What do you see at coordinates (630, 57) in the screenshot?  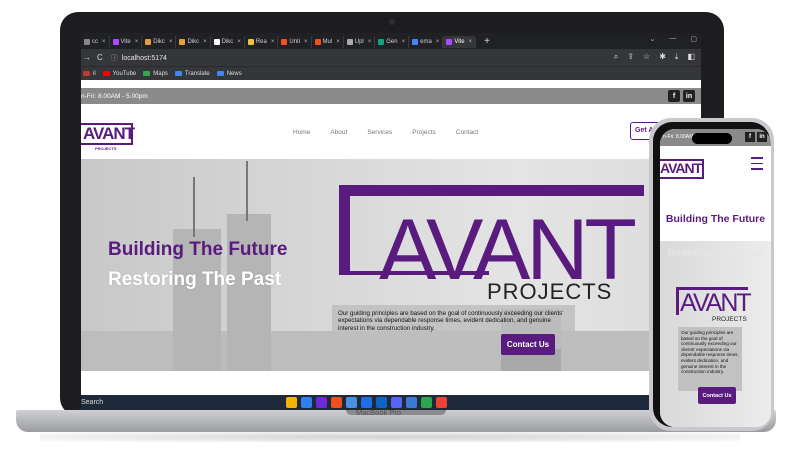 I see `share-icon: ⇪` at bounding box center [630, 57].